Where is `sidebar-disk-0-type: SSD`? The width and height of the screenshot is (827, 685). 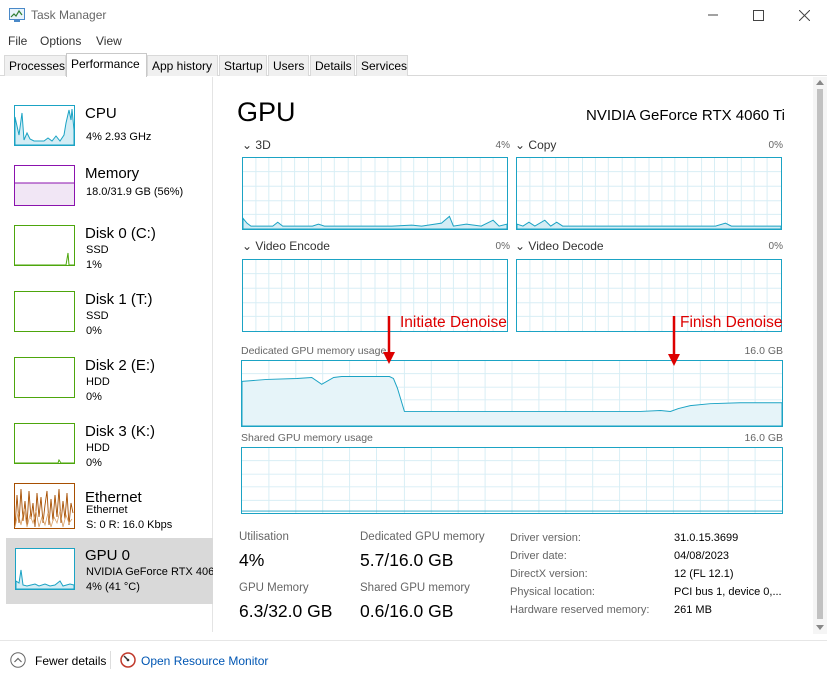 sidebar-disk-0-type: SSD is located at coordinates (97, 250).